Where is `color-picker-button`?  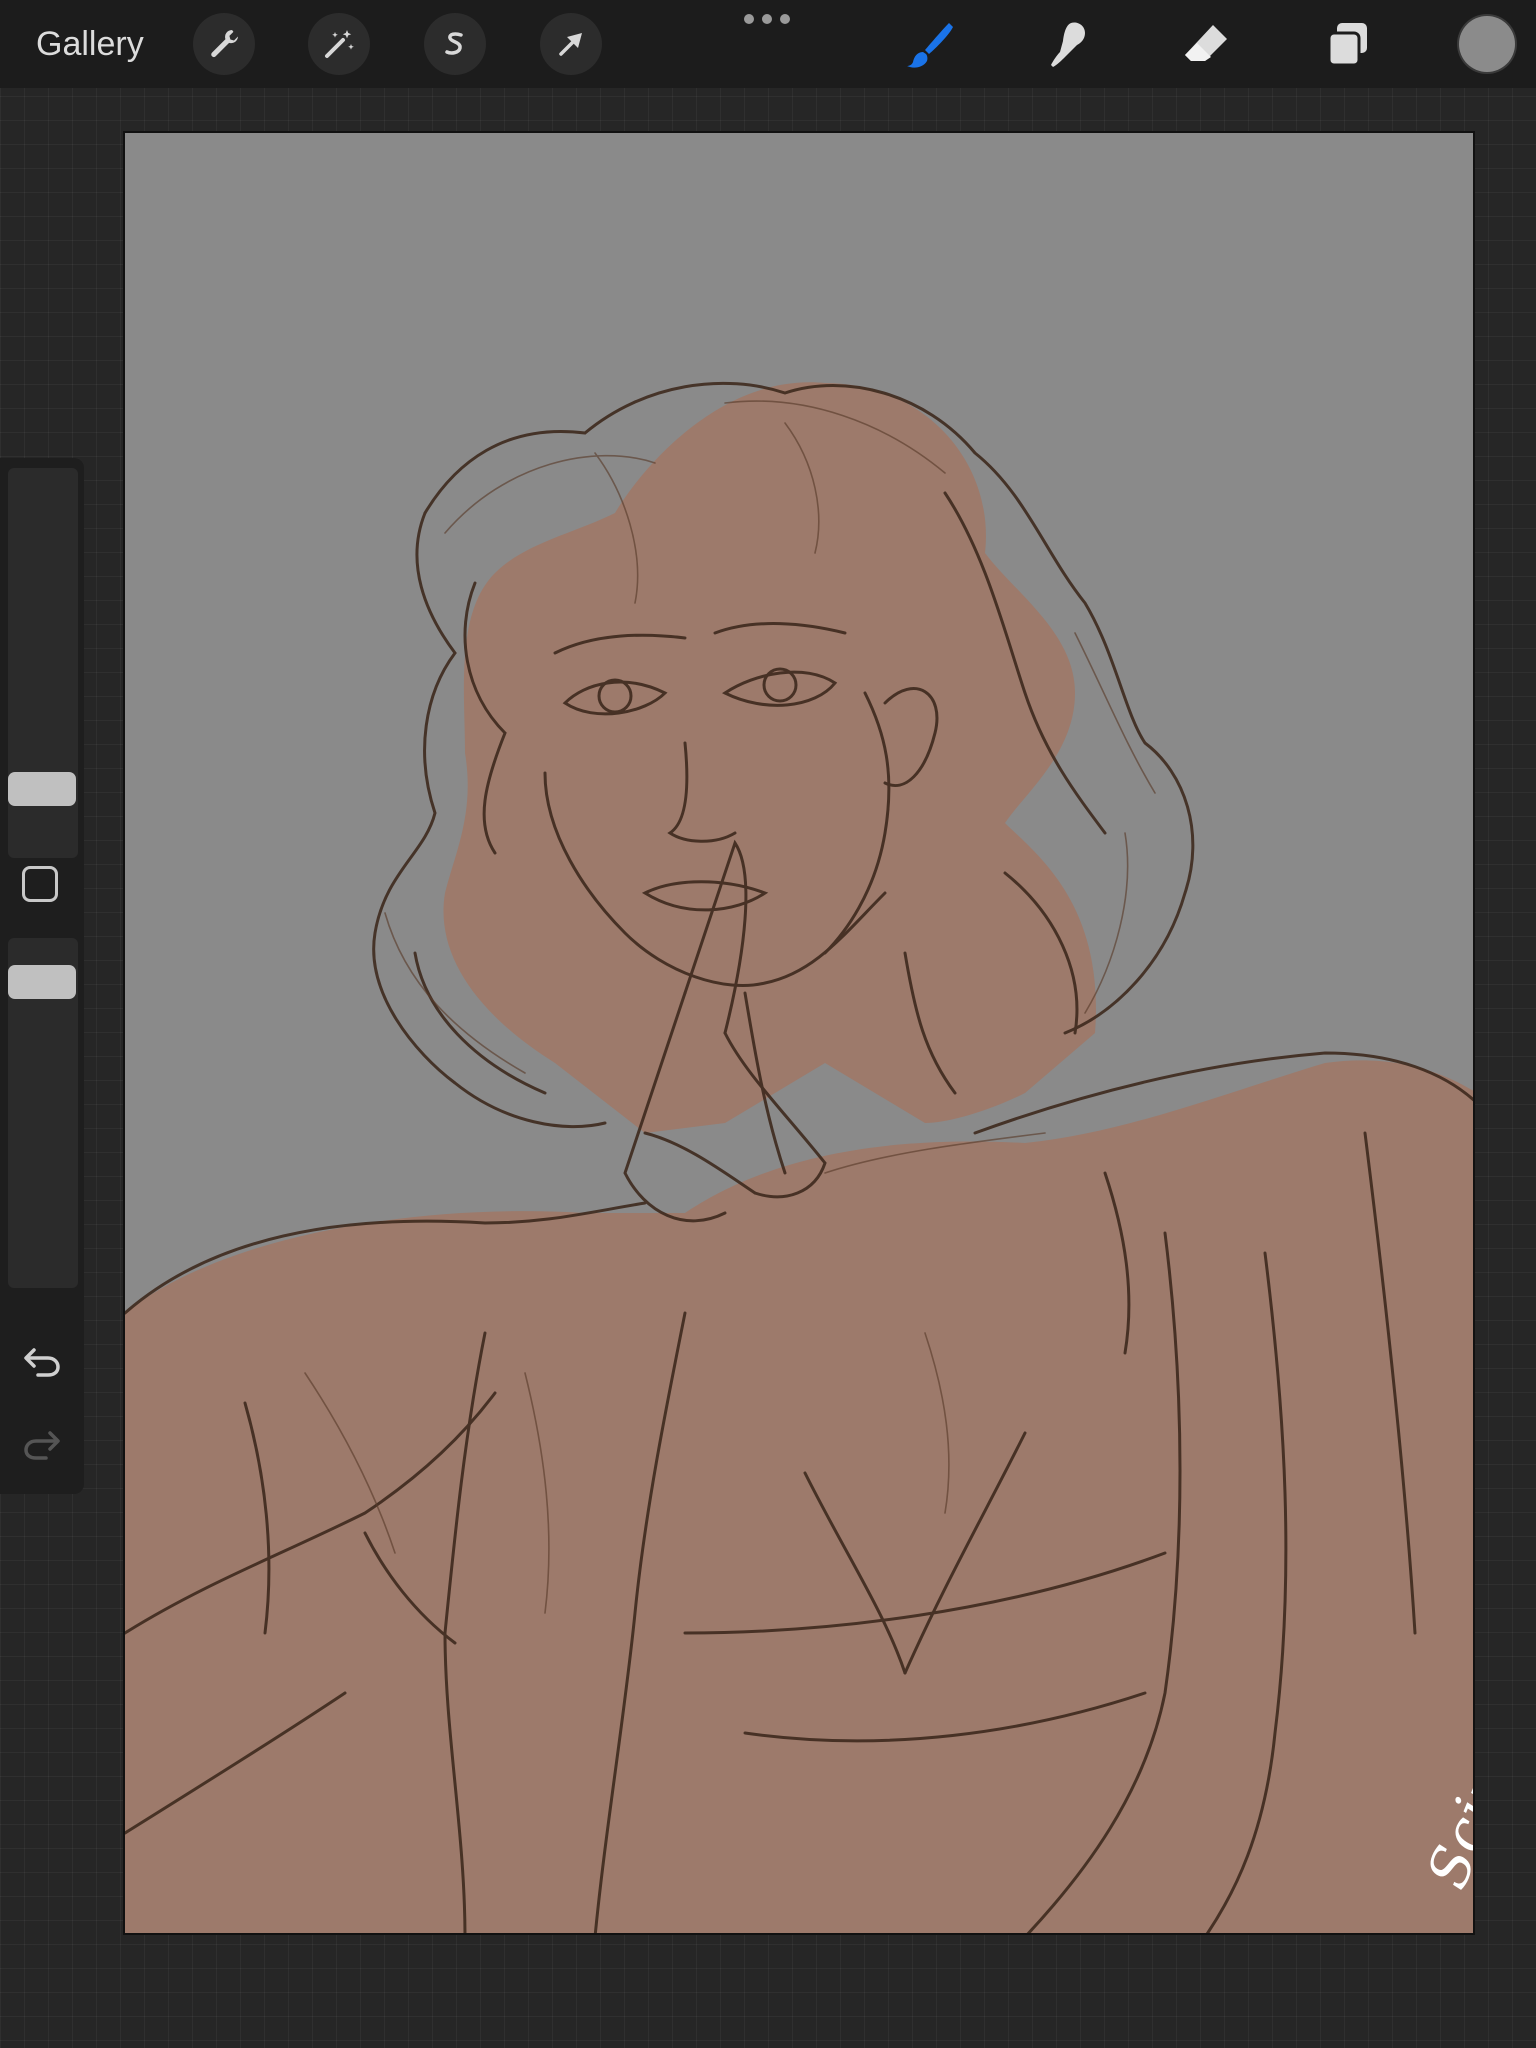
color-picker-button is located at coordinates (1487, 44).